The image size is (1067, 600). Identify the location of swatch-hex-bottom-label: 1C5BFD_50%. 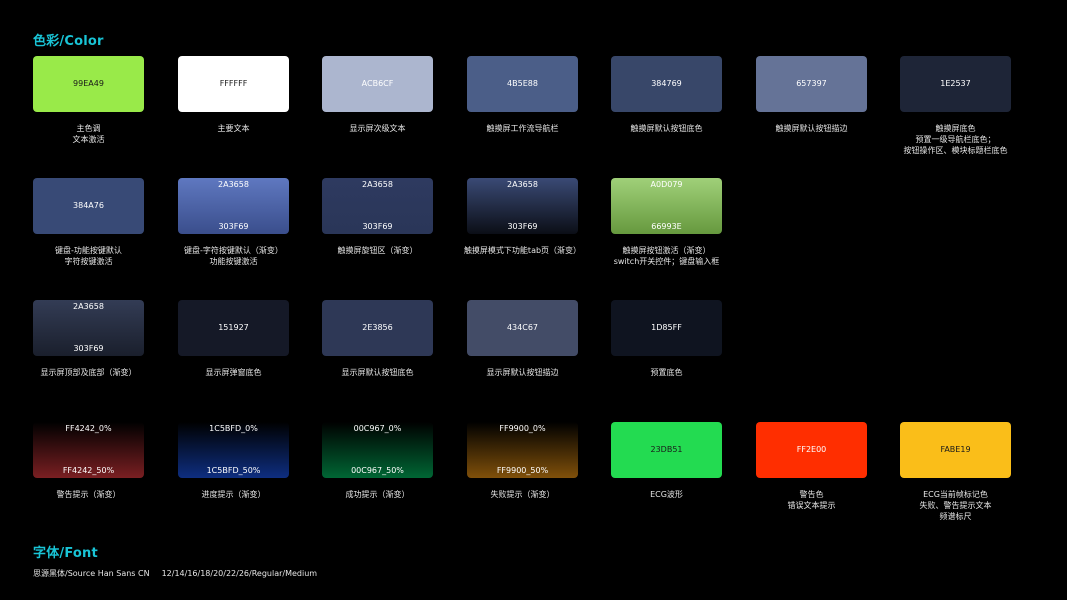
(233, 470).